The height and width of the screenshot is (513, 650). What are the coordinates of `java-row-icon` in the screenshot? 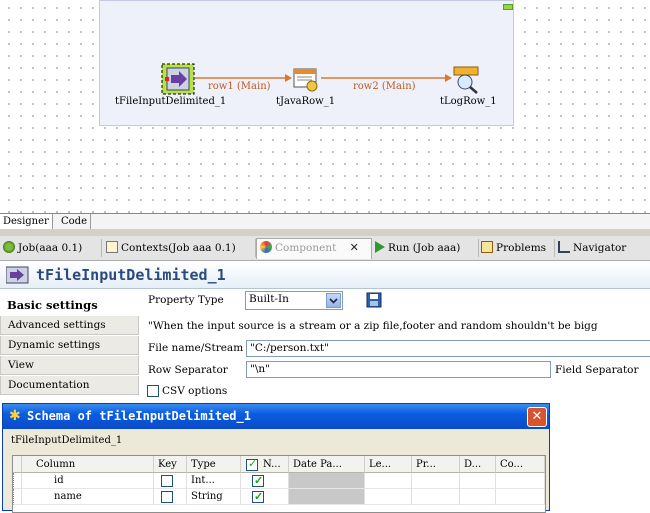 It's located at (305, 80).